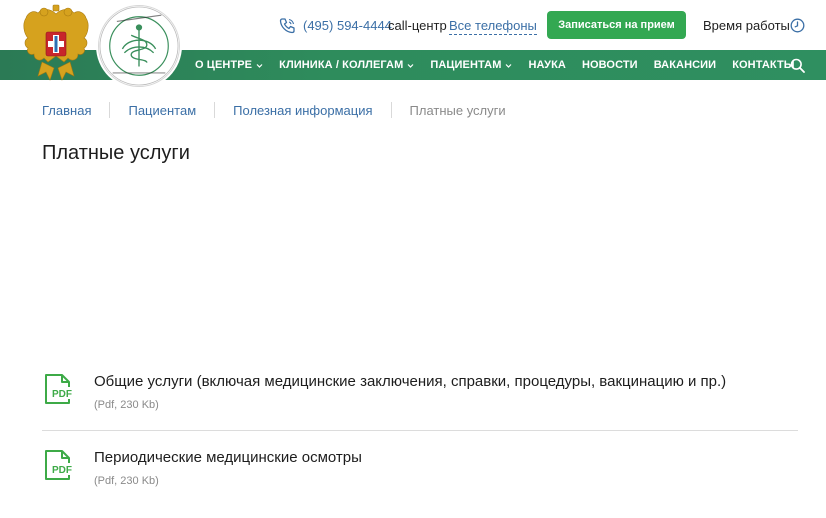  What do you see at coordinates (466, 65) in the screenshot?
I see `nav-item-label: ПАЦИЕНТАМ` at bounding box center [466, 65].